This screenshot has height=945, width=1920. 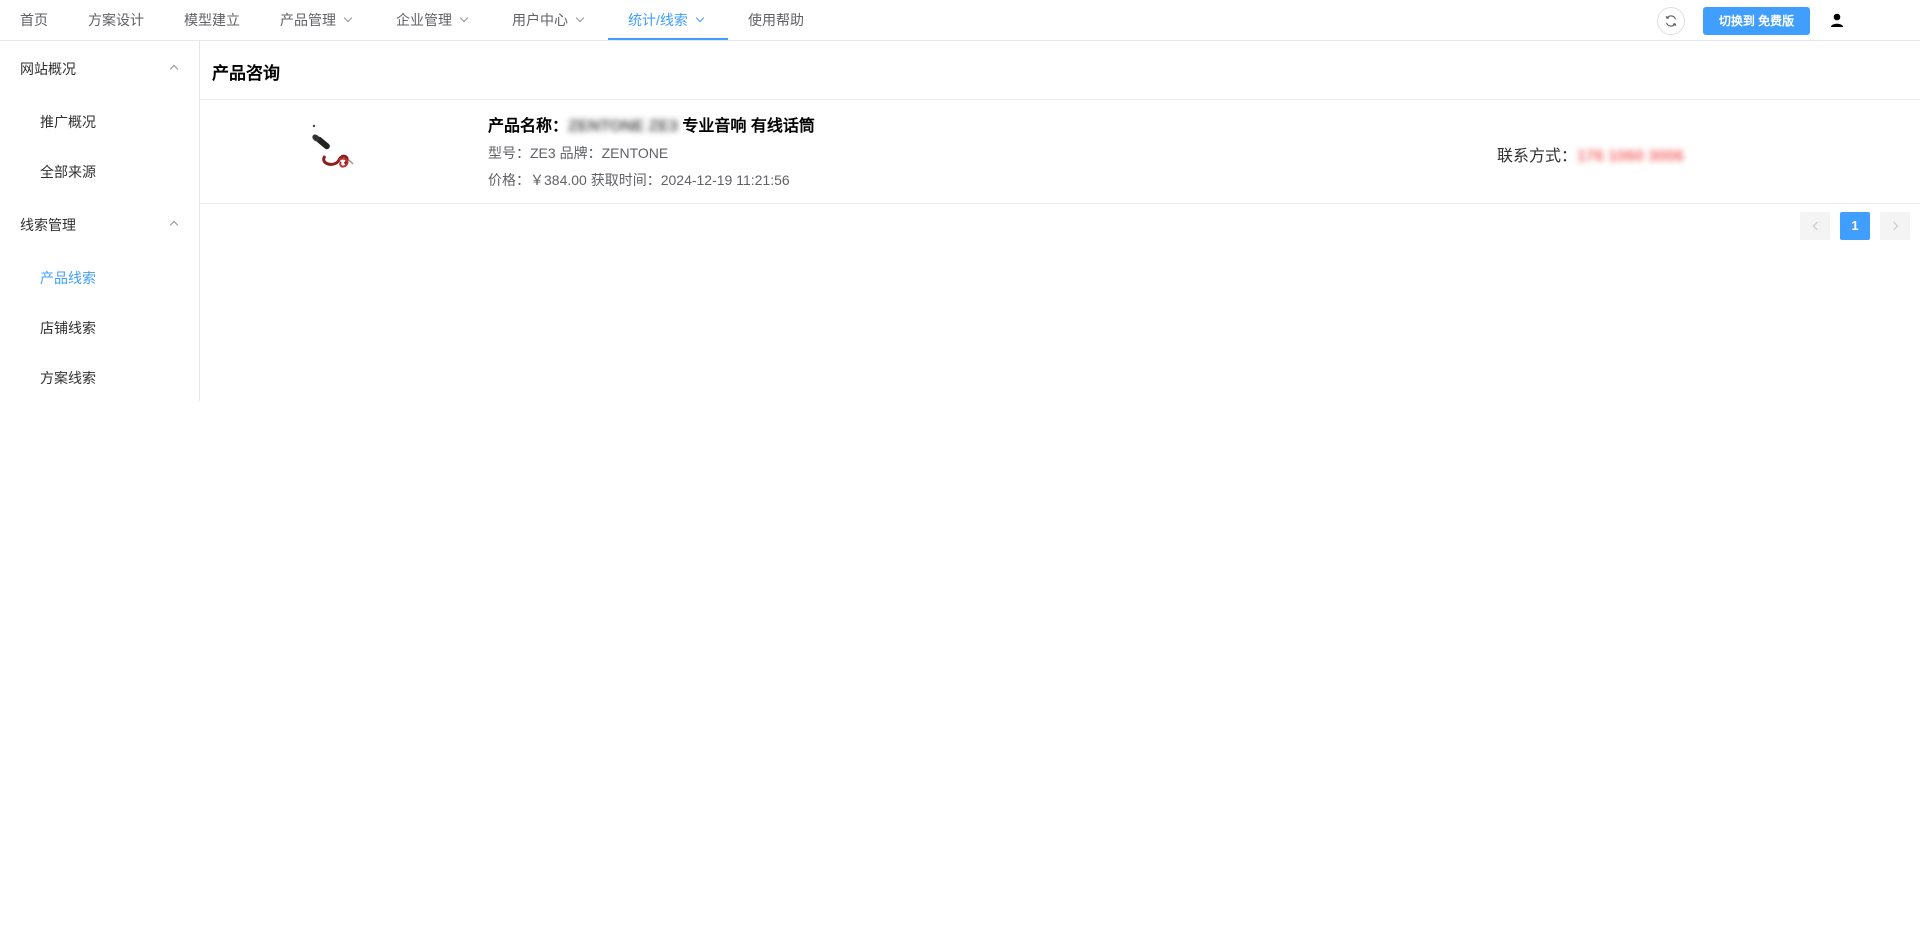 What do you see at coordinates (668, 39) in the screenshot?
I see `active-nav-indicator` at bounding box center [668, 39].